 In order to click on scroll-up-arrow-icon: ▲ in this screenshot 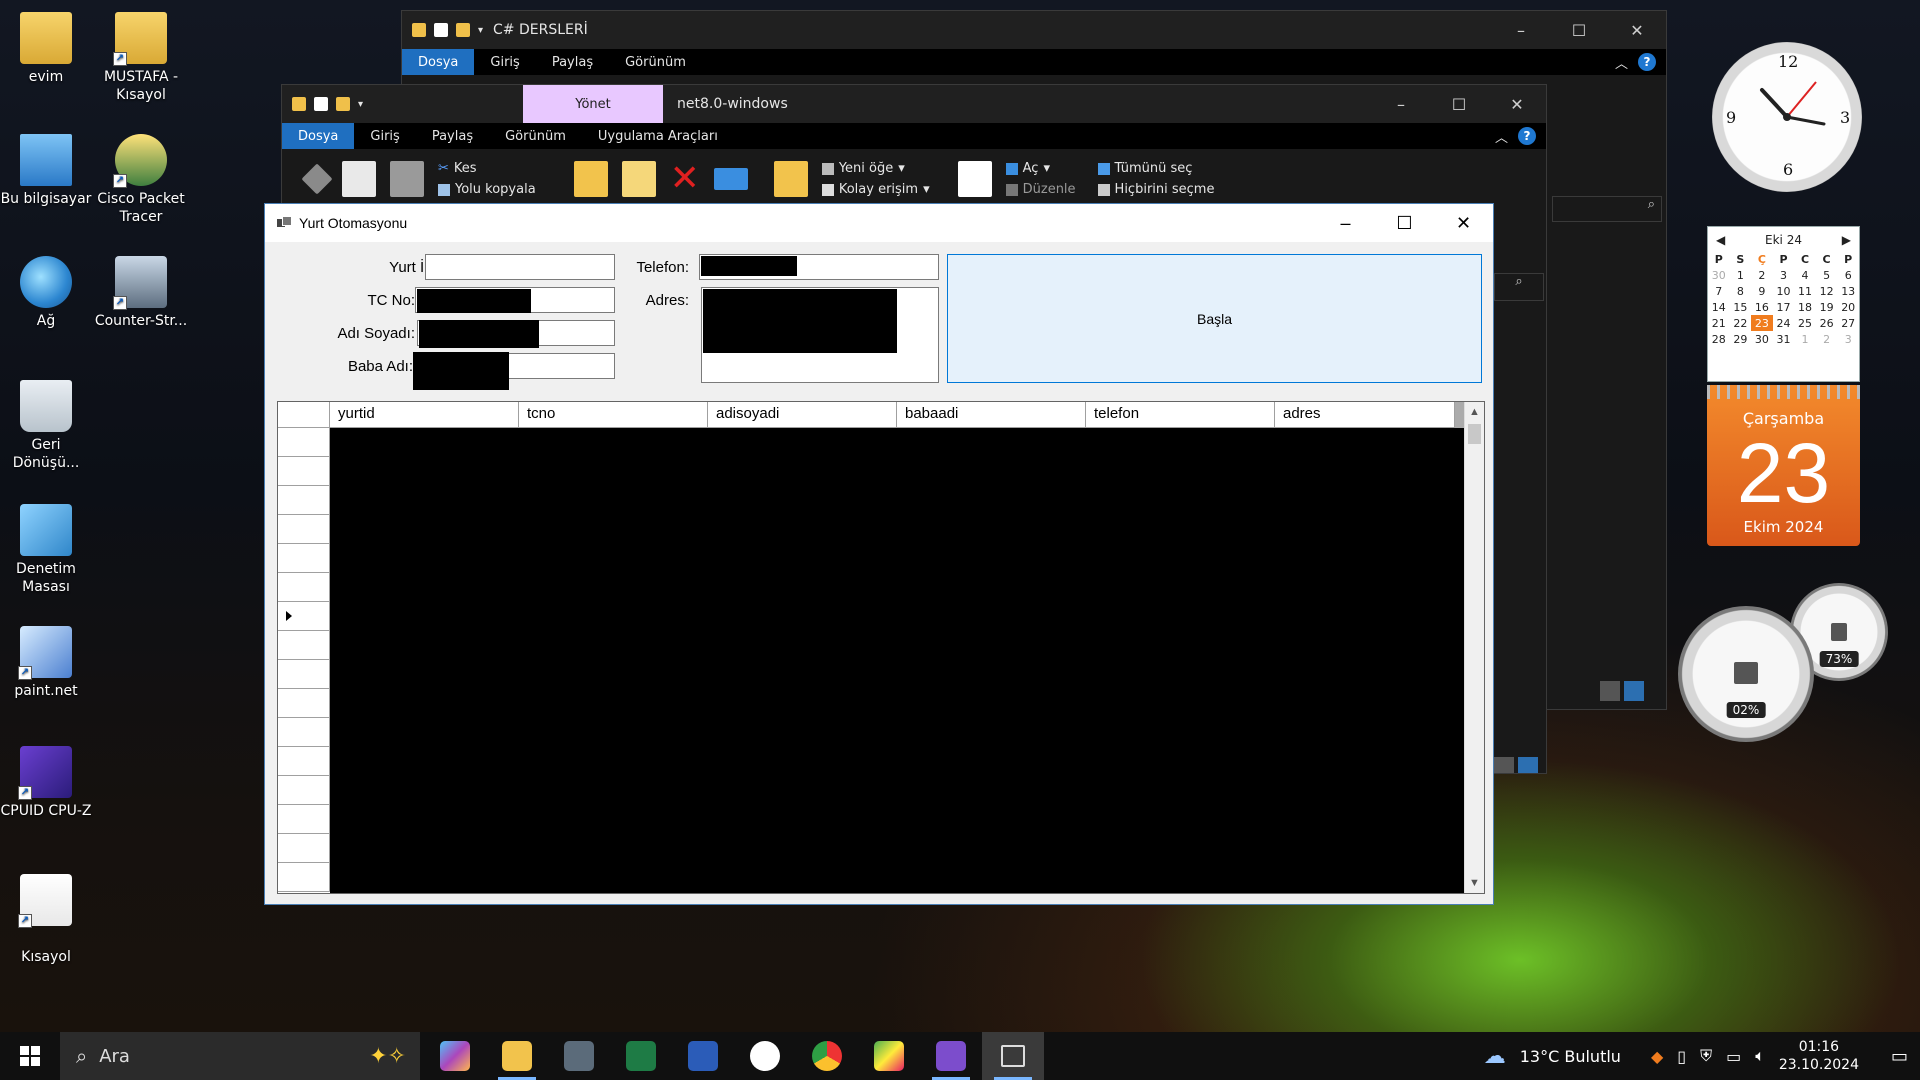, I will do `click(1474, 412)`.